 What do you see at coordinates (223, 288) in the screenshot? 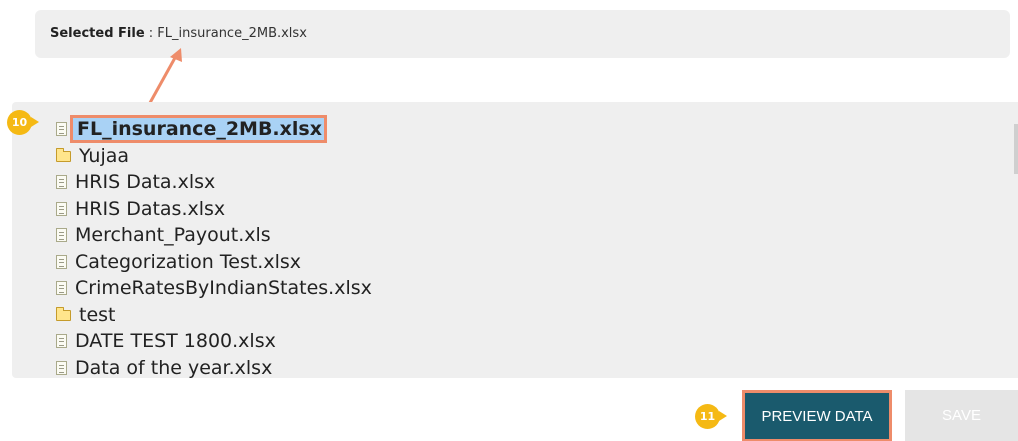
I see `file-name: CrimeRatesByIndianStates.xlsx` at bounding box center [223, 288].